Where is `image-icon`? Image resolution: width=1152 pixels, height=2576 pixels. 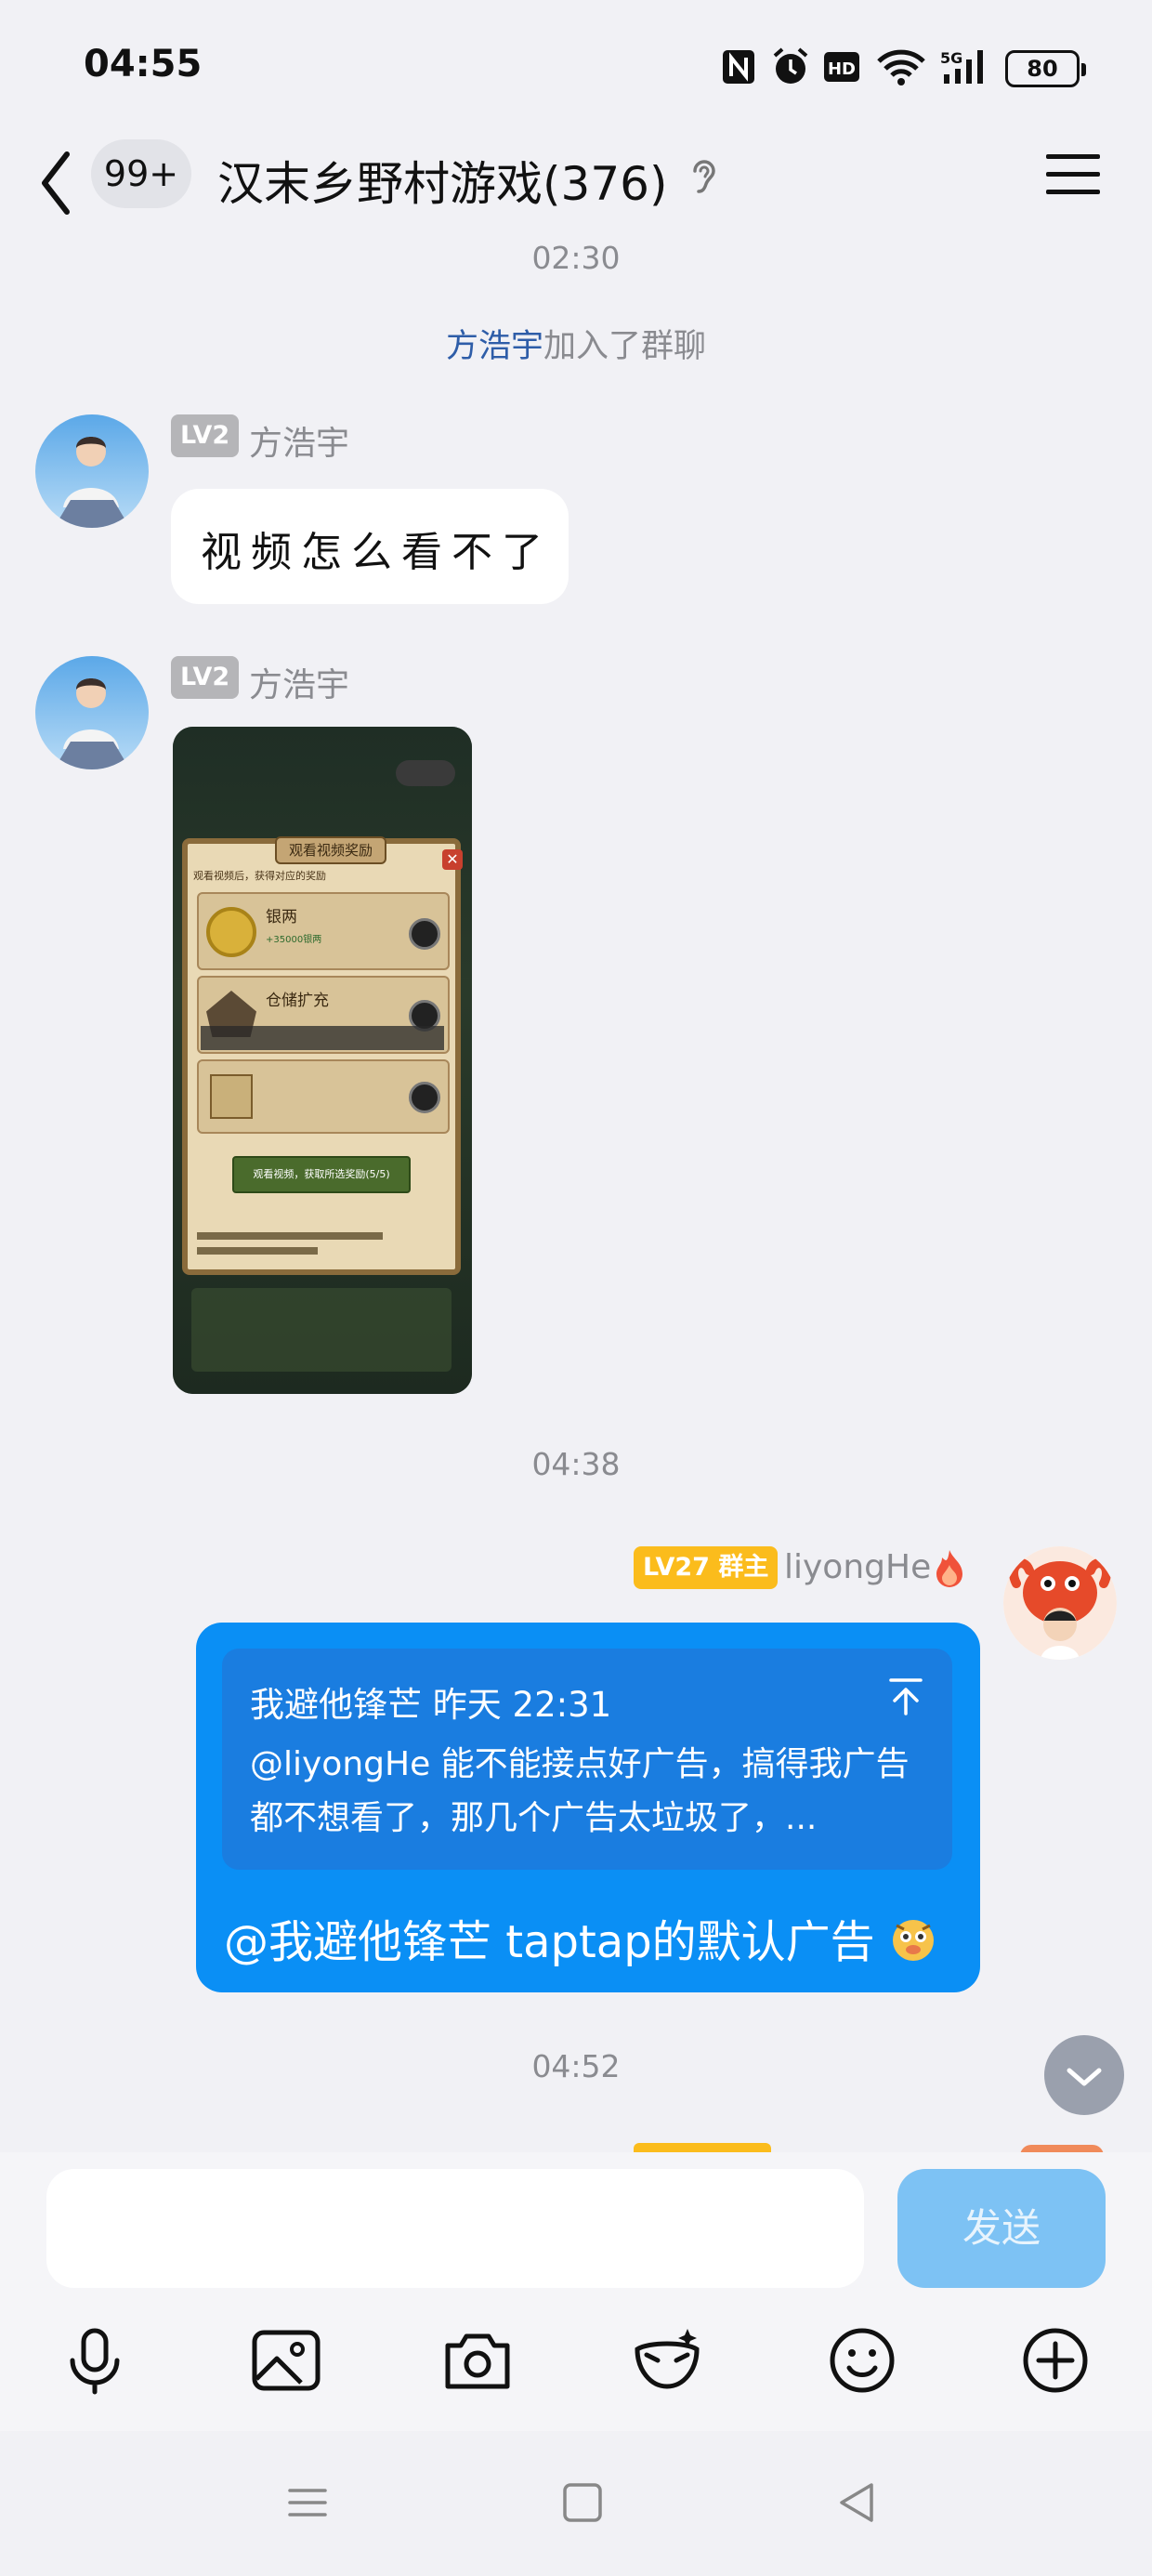
image-icon is located at coordinates (286, 2360).